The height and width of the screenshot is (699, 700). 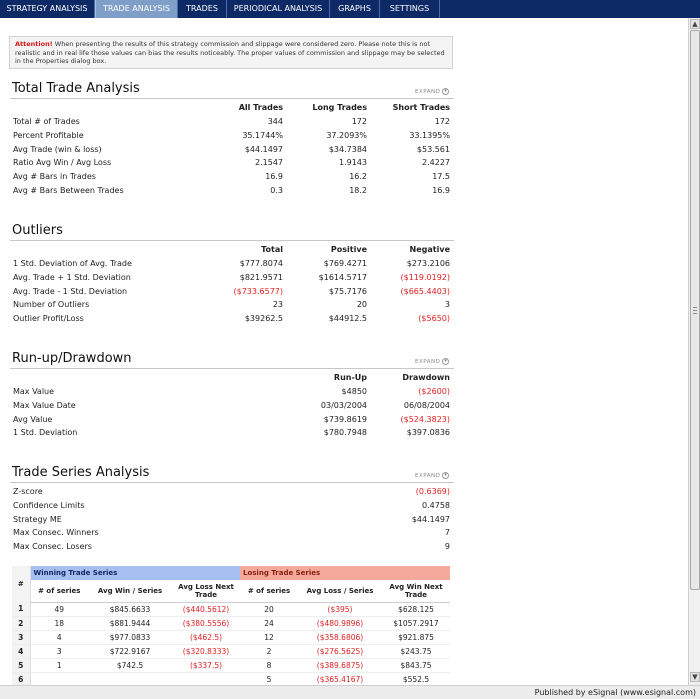 What do you see at coordinates (68, 190) in the screenshot?
I see `row-label: Avg # Bars Between Trades` at bounding box center [68, 190].